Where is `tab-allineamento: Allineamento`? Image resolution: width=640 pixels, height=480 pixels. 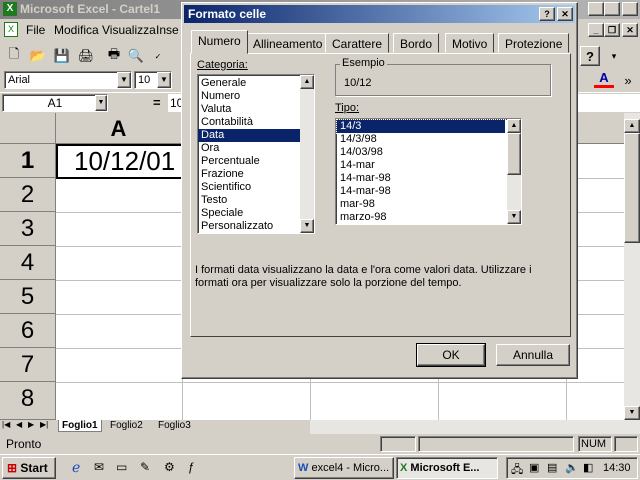 tab-allineamento: Allineamento is located at coordinates (288, 43).